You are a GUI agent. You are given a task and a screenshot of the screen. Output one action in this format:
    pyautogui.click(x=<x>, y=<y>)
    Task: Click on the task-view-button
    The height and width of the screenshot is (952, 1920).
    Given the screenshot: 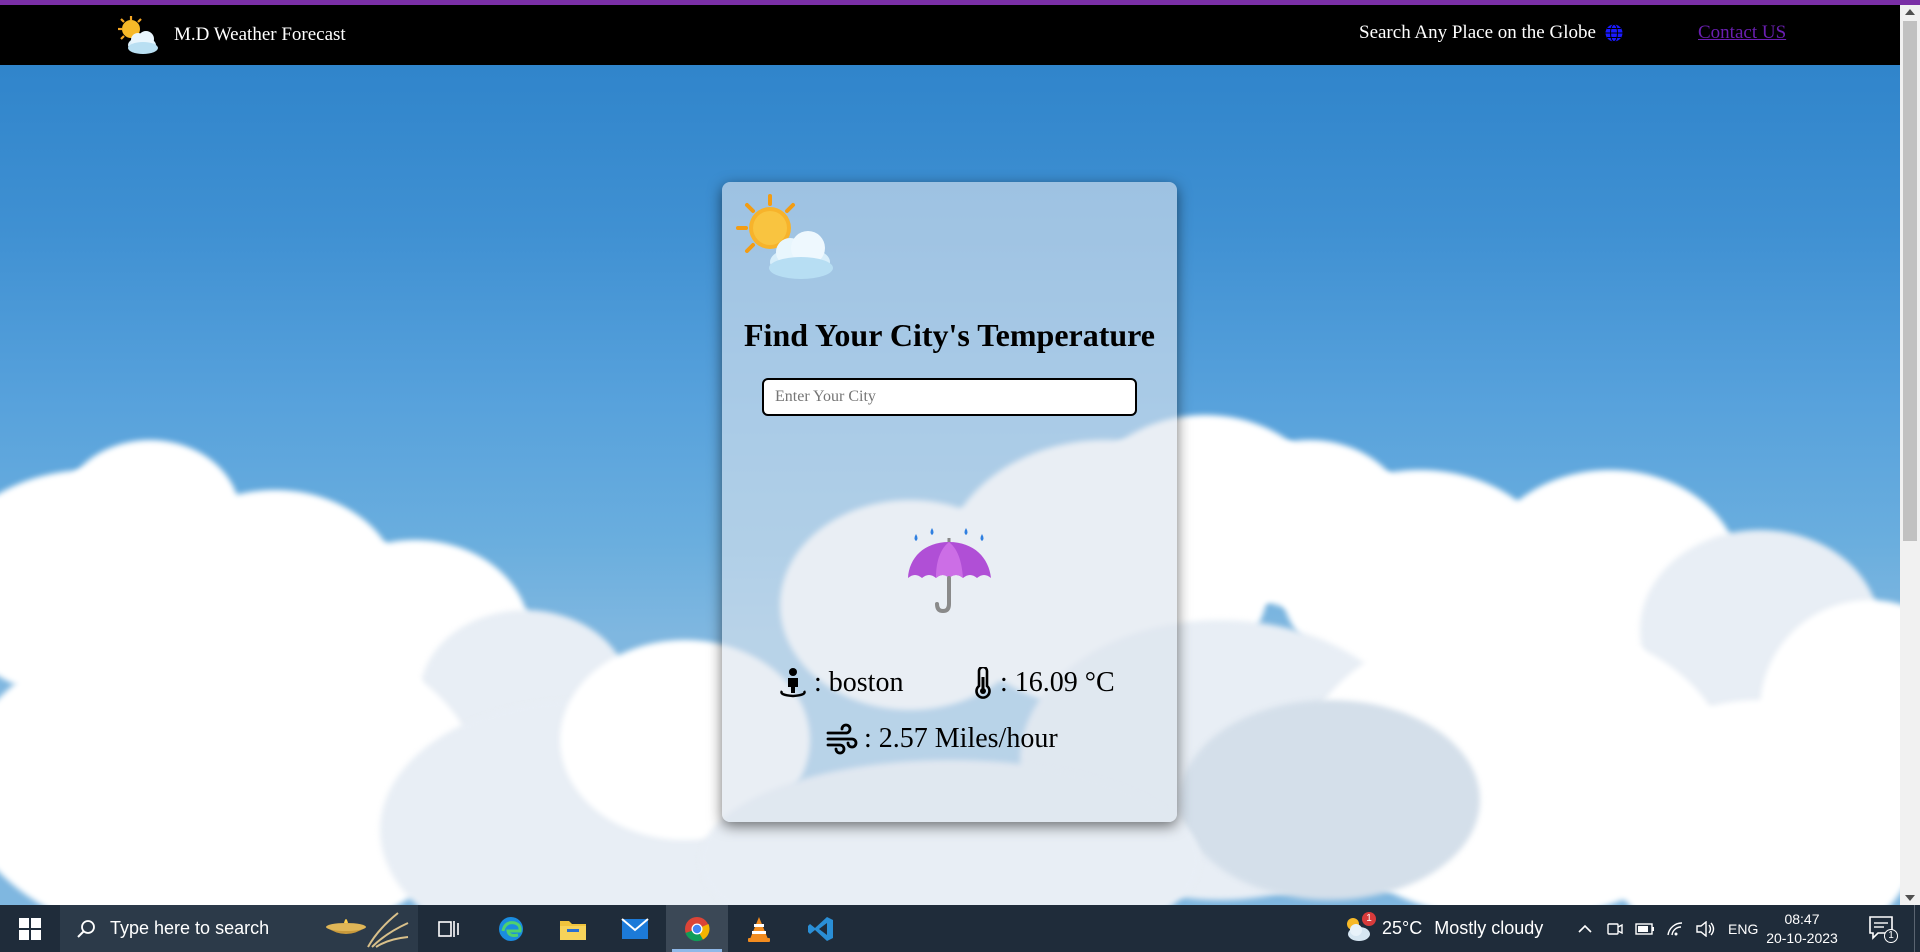 What is the action you would take?
    pyautogui.click(x=449, y=928)
    